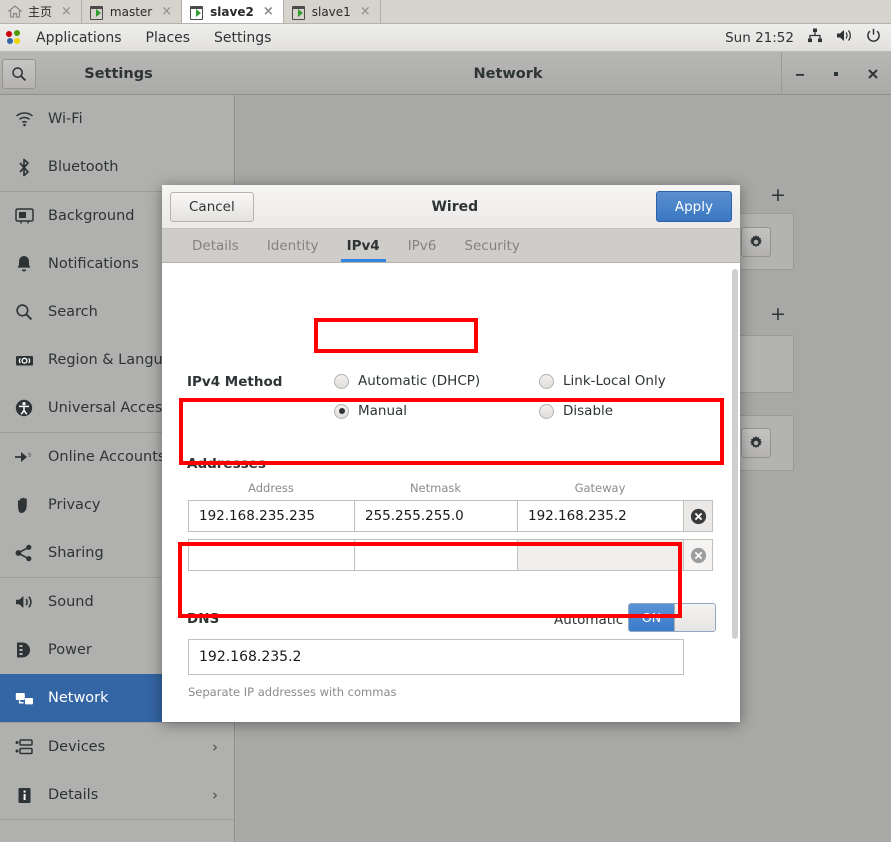 The width and height of the screenshot is (891, 842). Describe the element at coordinates (79, 37) in the screenshot. I see `topbar-menu-applications: Applications` at that location.